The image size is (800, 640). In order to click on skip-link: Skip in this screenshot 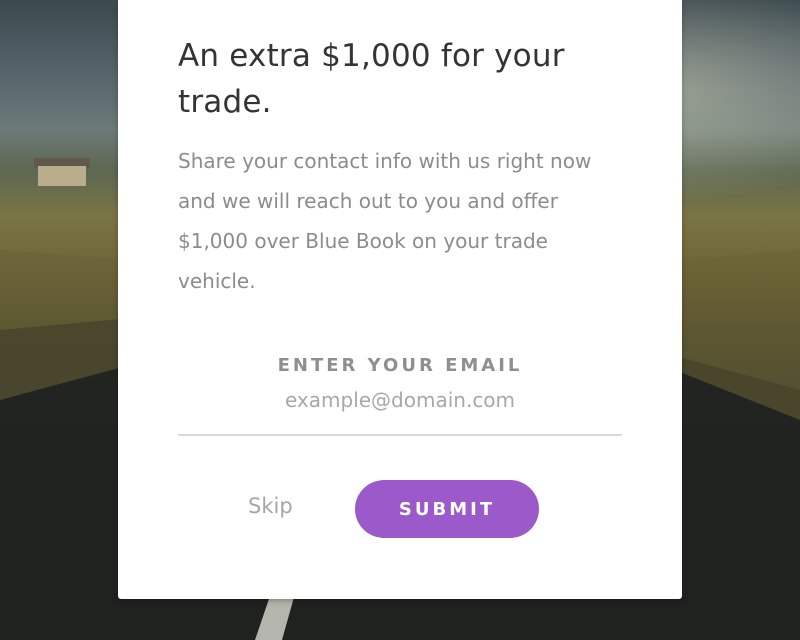, I will do `click(270, 506)`.